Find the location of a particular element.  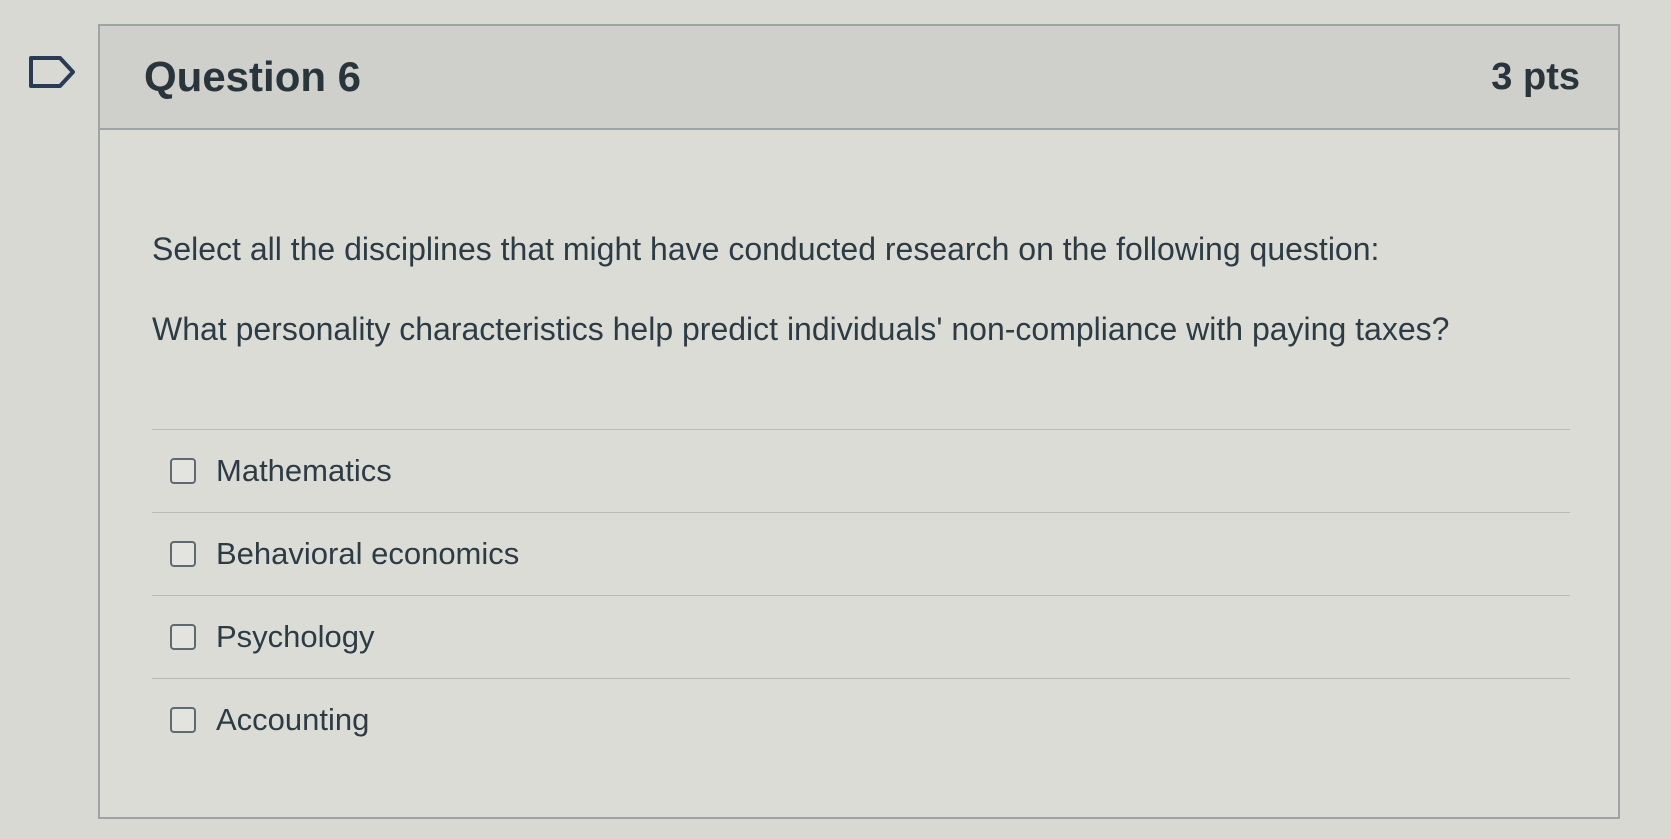

answer-option-accounting: Accounting is located at coordinates (861, 720).